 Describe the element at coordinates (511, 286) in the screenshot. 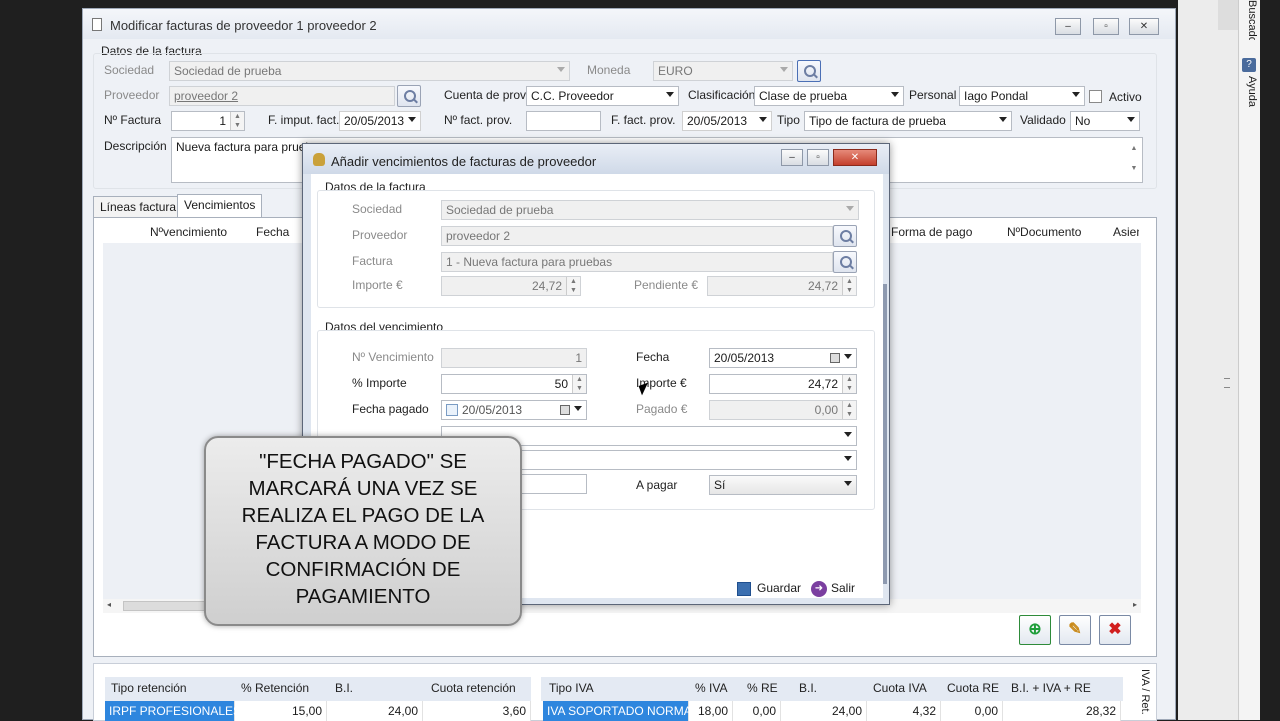

I see `dialog-importe-stepper: 24,72 ▲ ▼` at that location.